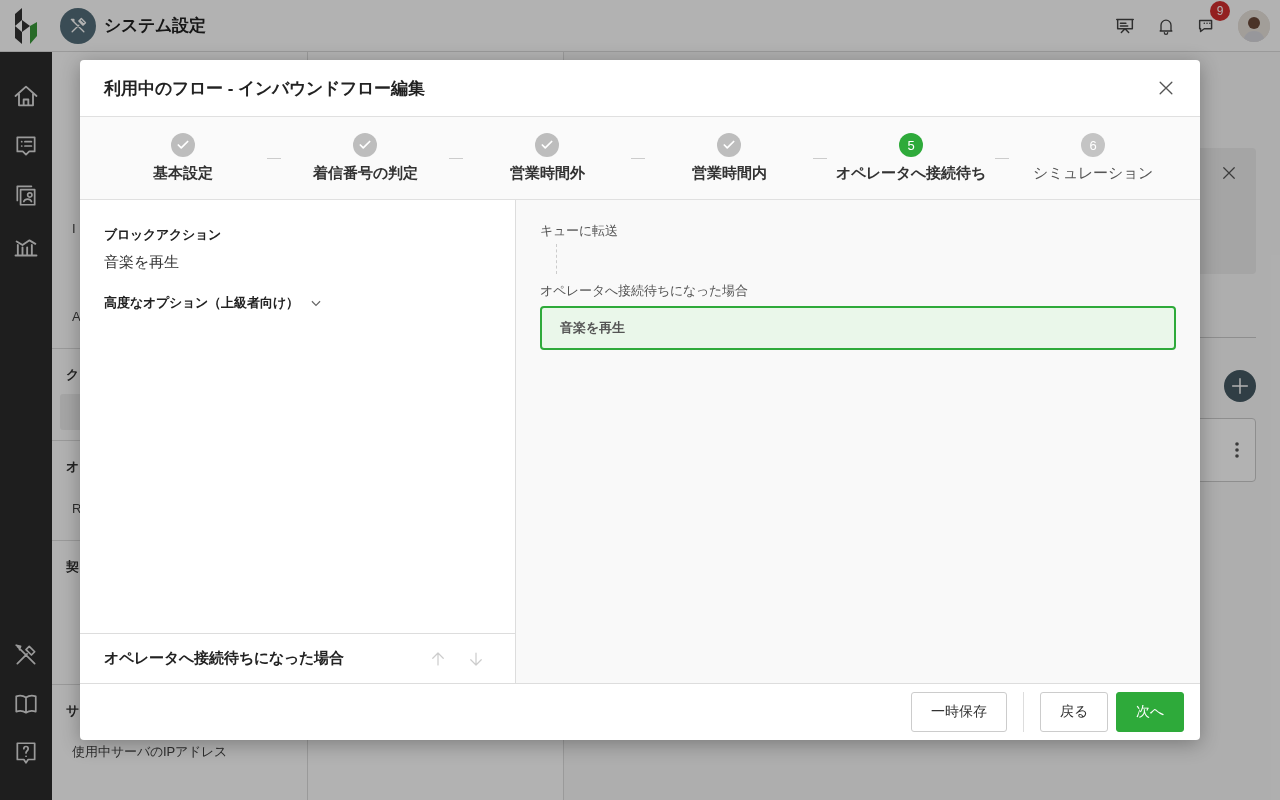  I want to click on panel-footer-title: オペレータへ接続待ちになった場合, so click(224, 658).